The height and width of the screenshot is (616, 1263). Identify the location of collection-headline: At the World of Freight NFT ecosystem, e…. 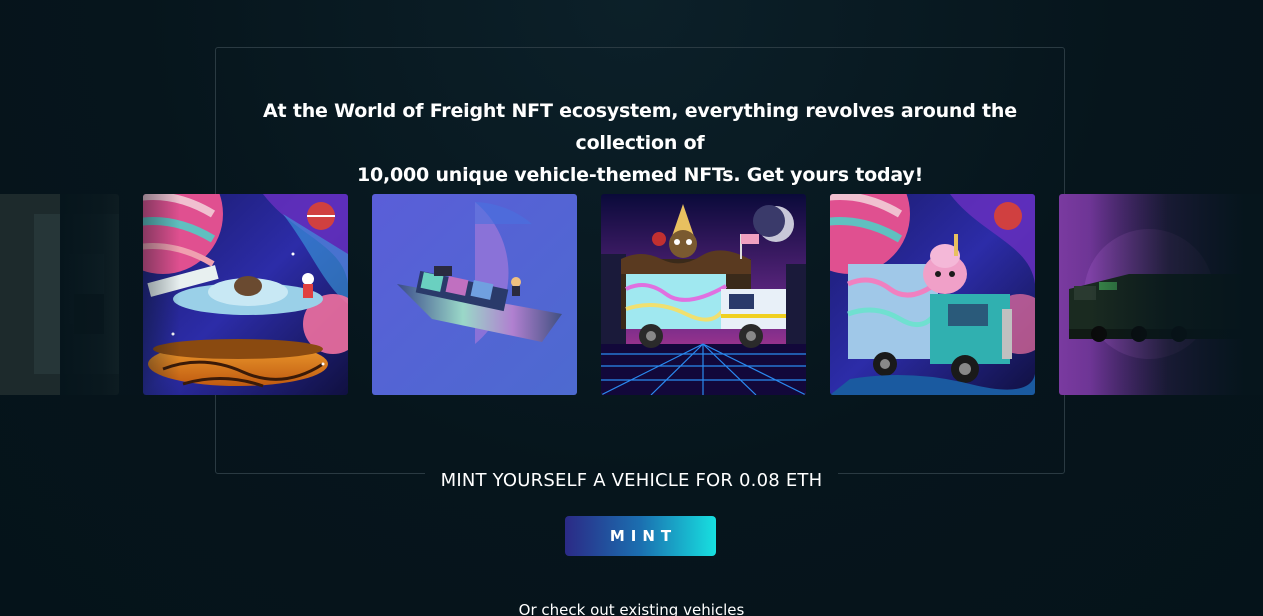
(640, 143).